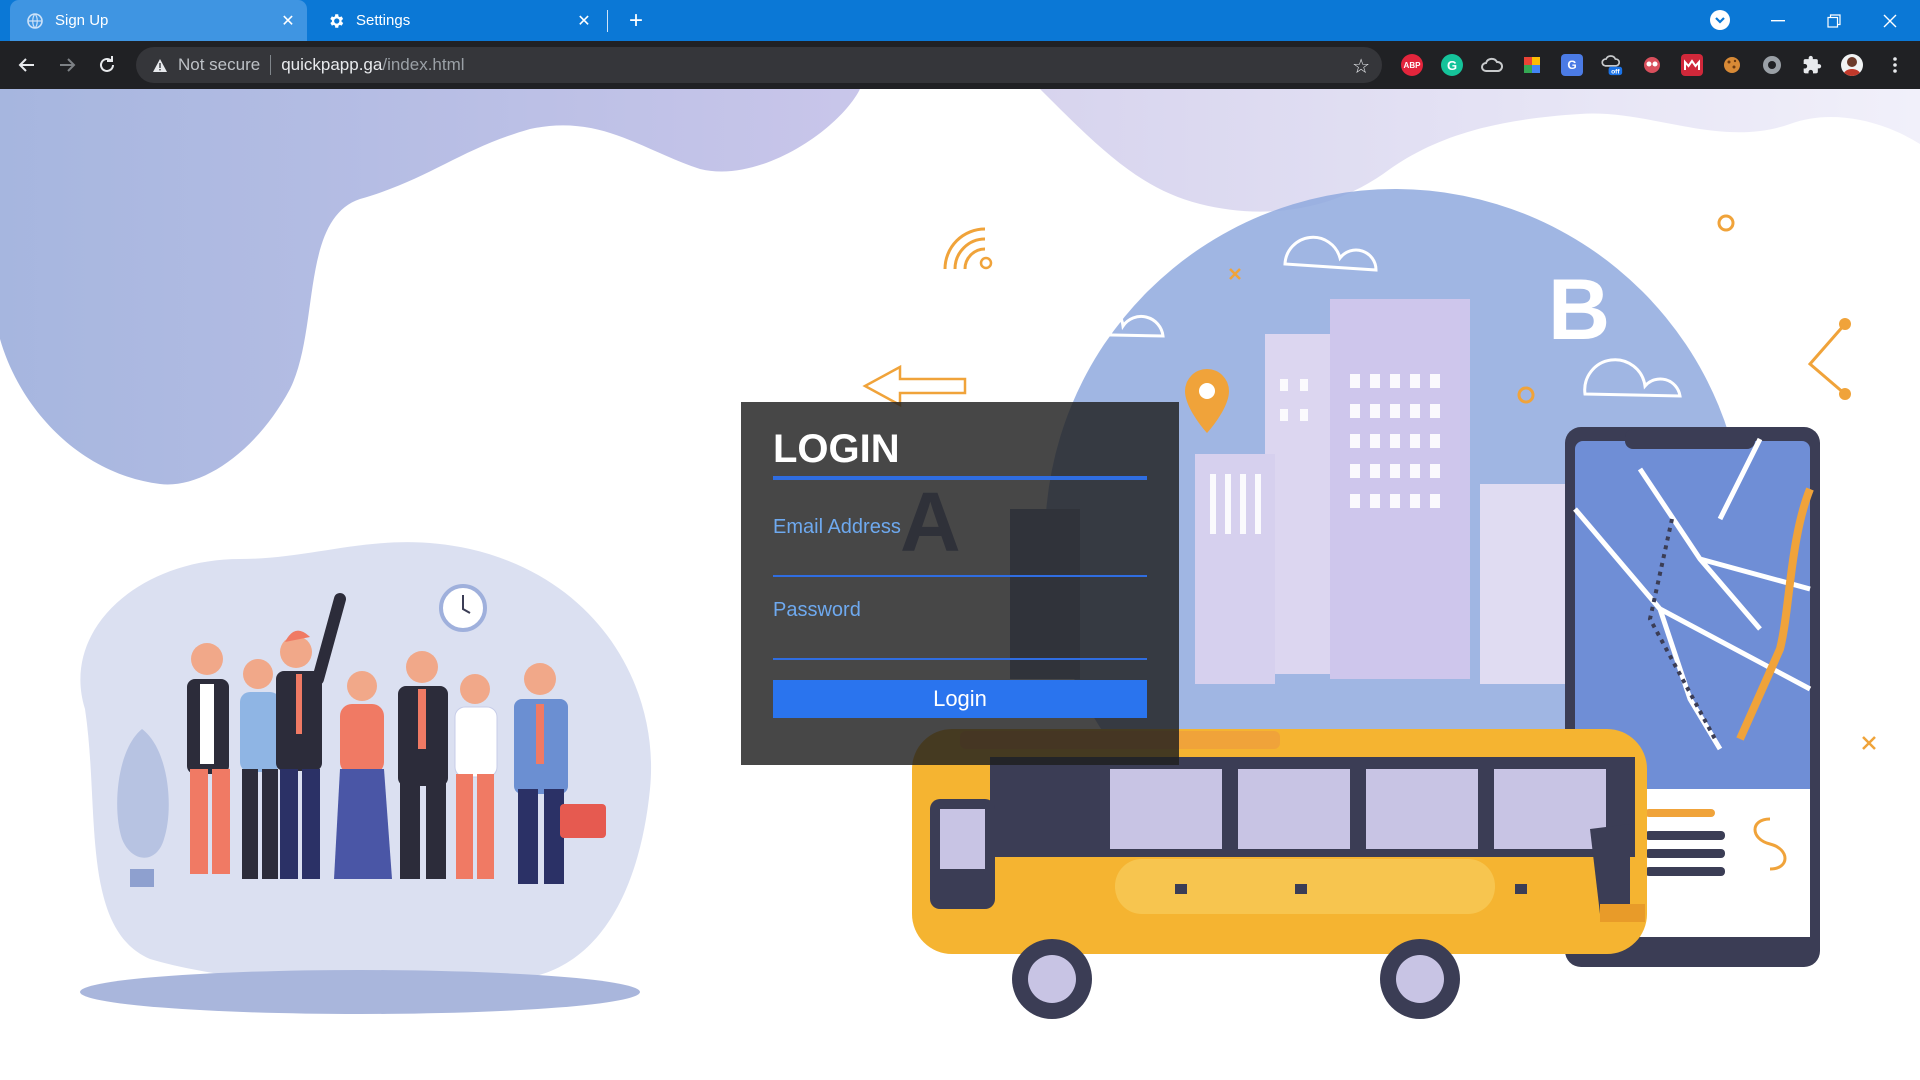 Image resolution: width=1920 pixels, height=1080 pixels. I want to click on off-badge-text: off, so click(1615, 71).